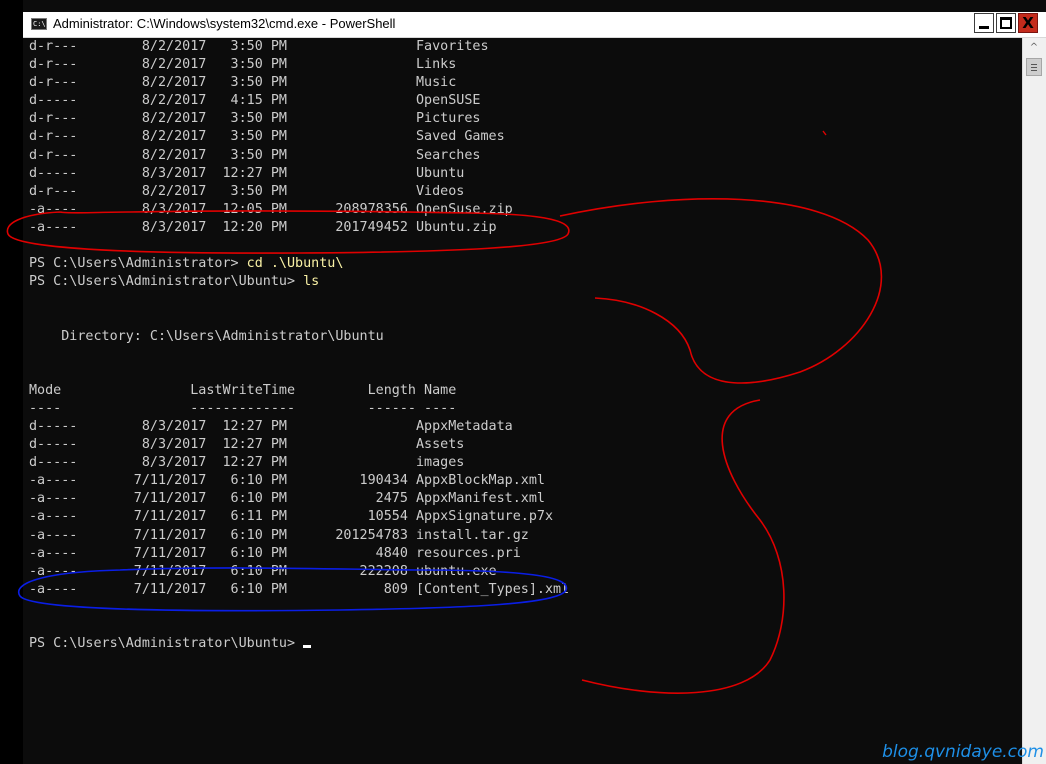  I want to click on console-line: d-r--- 8/2/2017 3:50 PM Saved Games, so click(267, 137).